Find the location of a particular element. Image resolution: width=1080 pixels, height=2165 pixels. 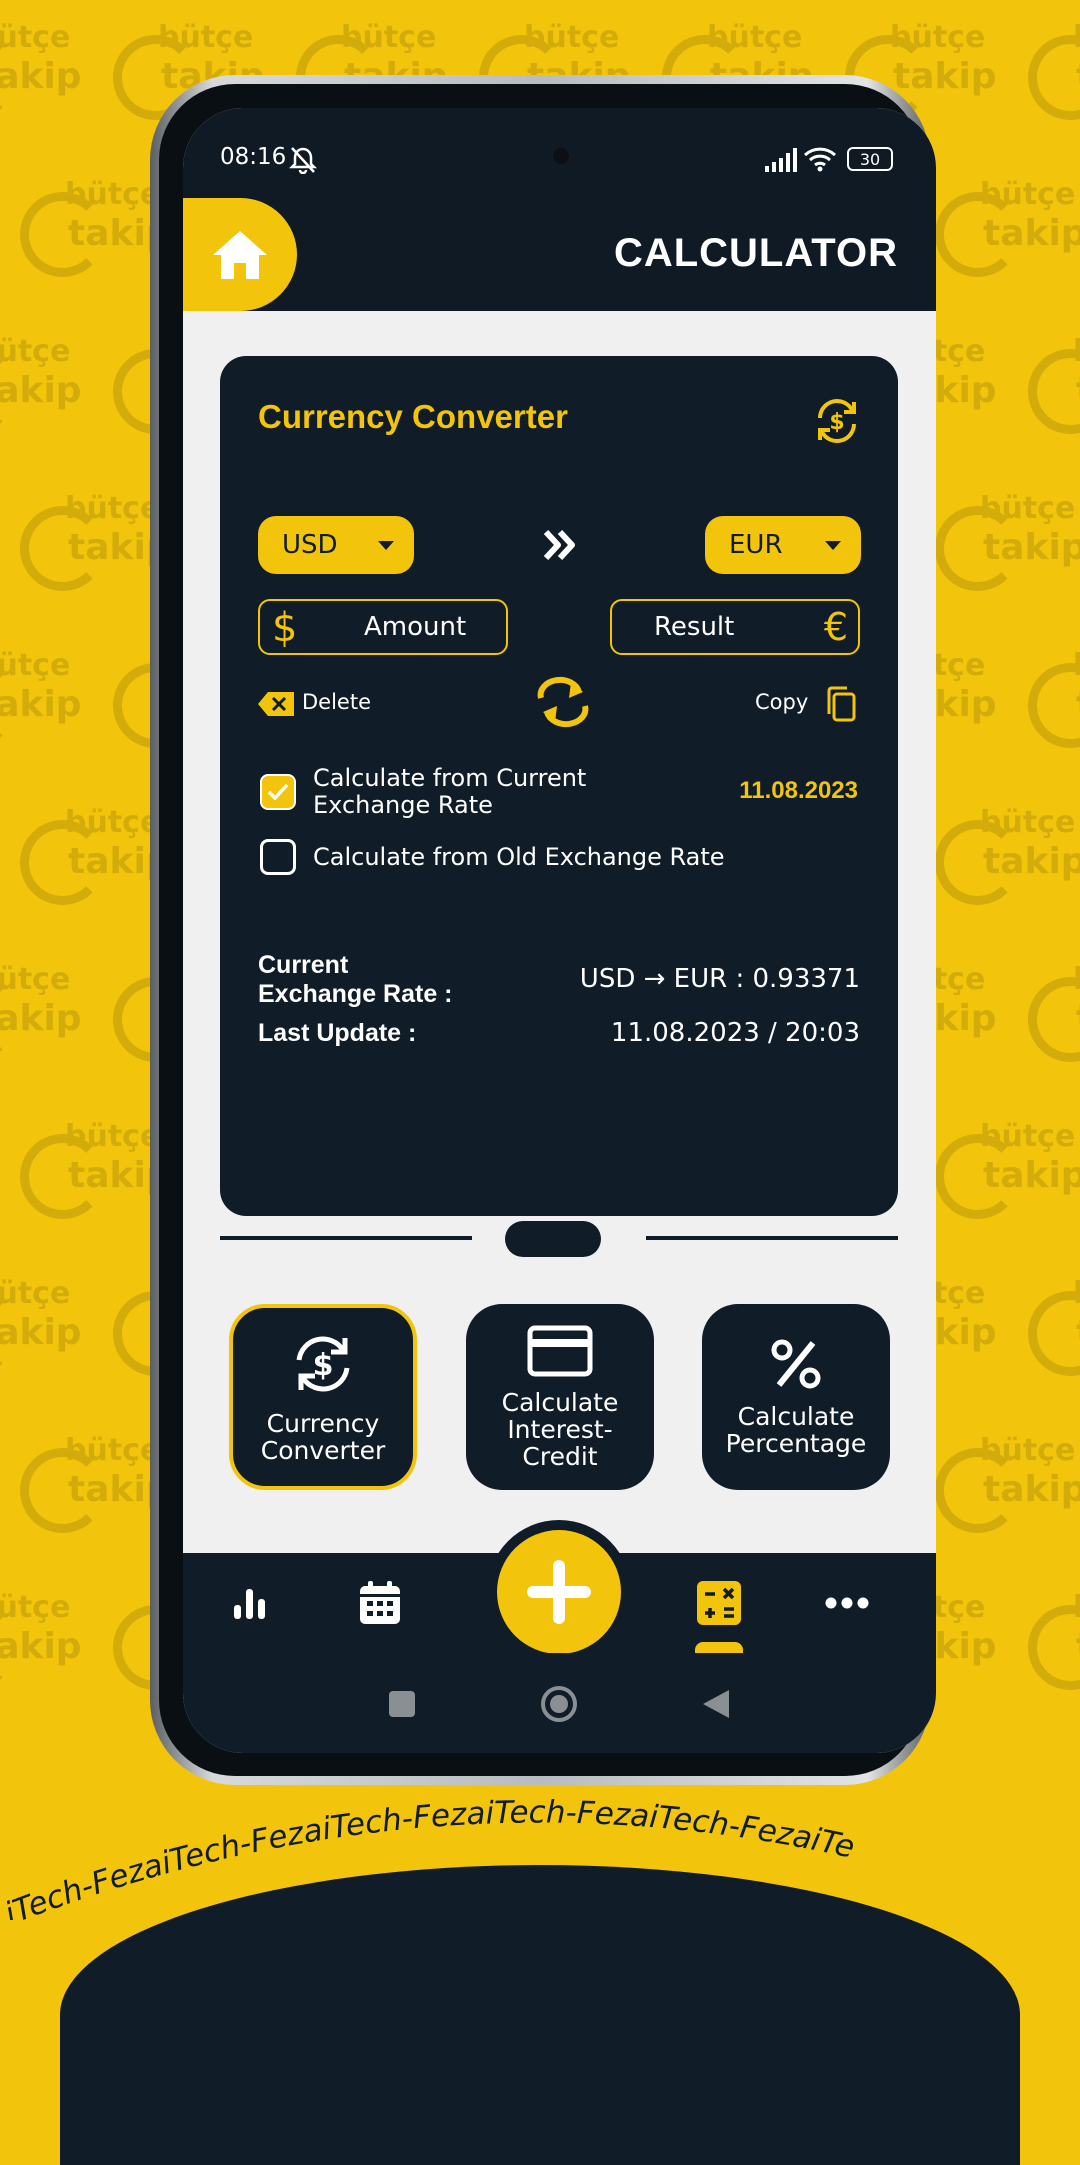

tile-percentage: Calculate Percentage is located at coordinates (796, 1397).